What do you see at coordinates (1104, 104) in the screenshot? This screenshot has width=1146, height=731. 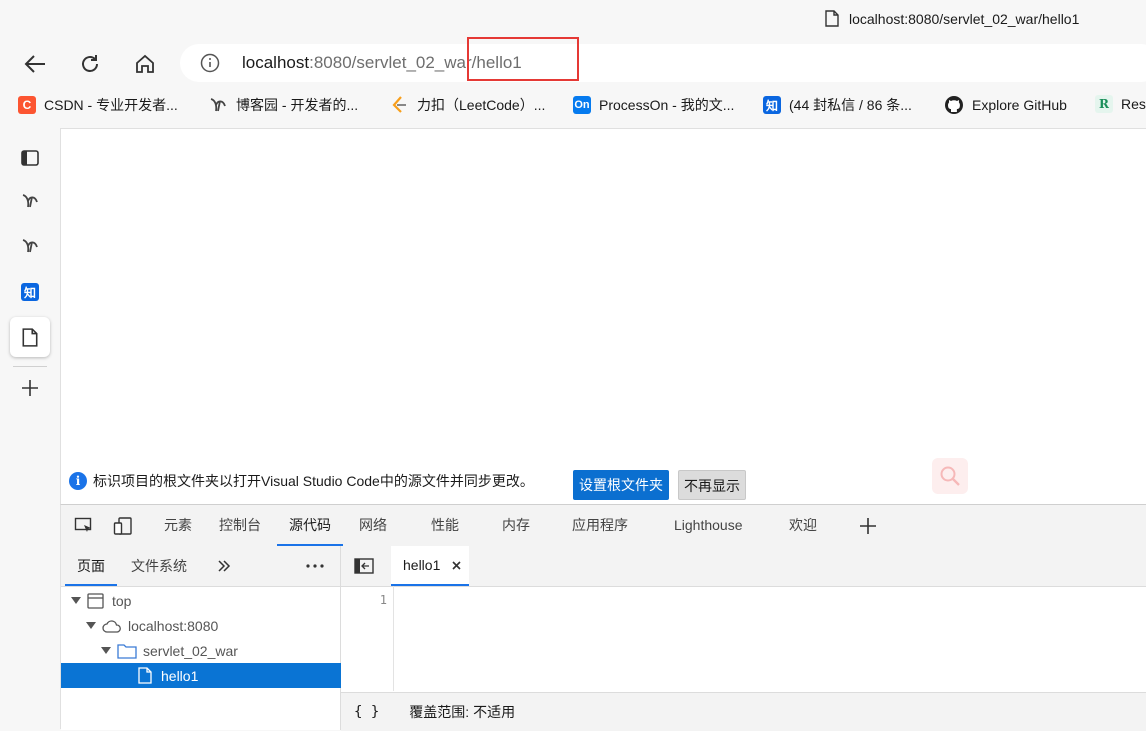 I see `researchgate-icon: R` at bounding box center [1104, 104].